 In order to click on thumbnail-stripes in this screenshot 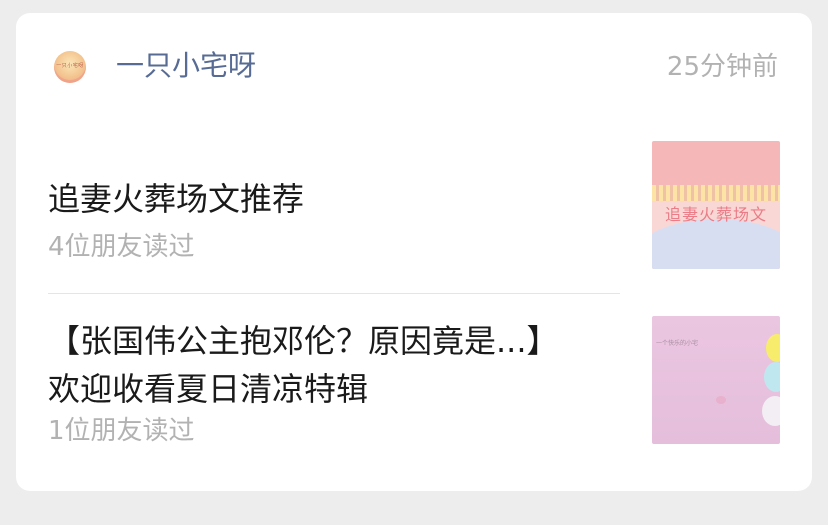, I will do `click(716, 193)`.